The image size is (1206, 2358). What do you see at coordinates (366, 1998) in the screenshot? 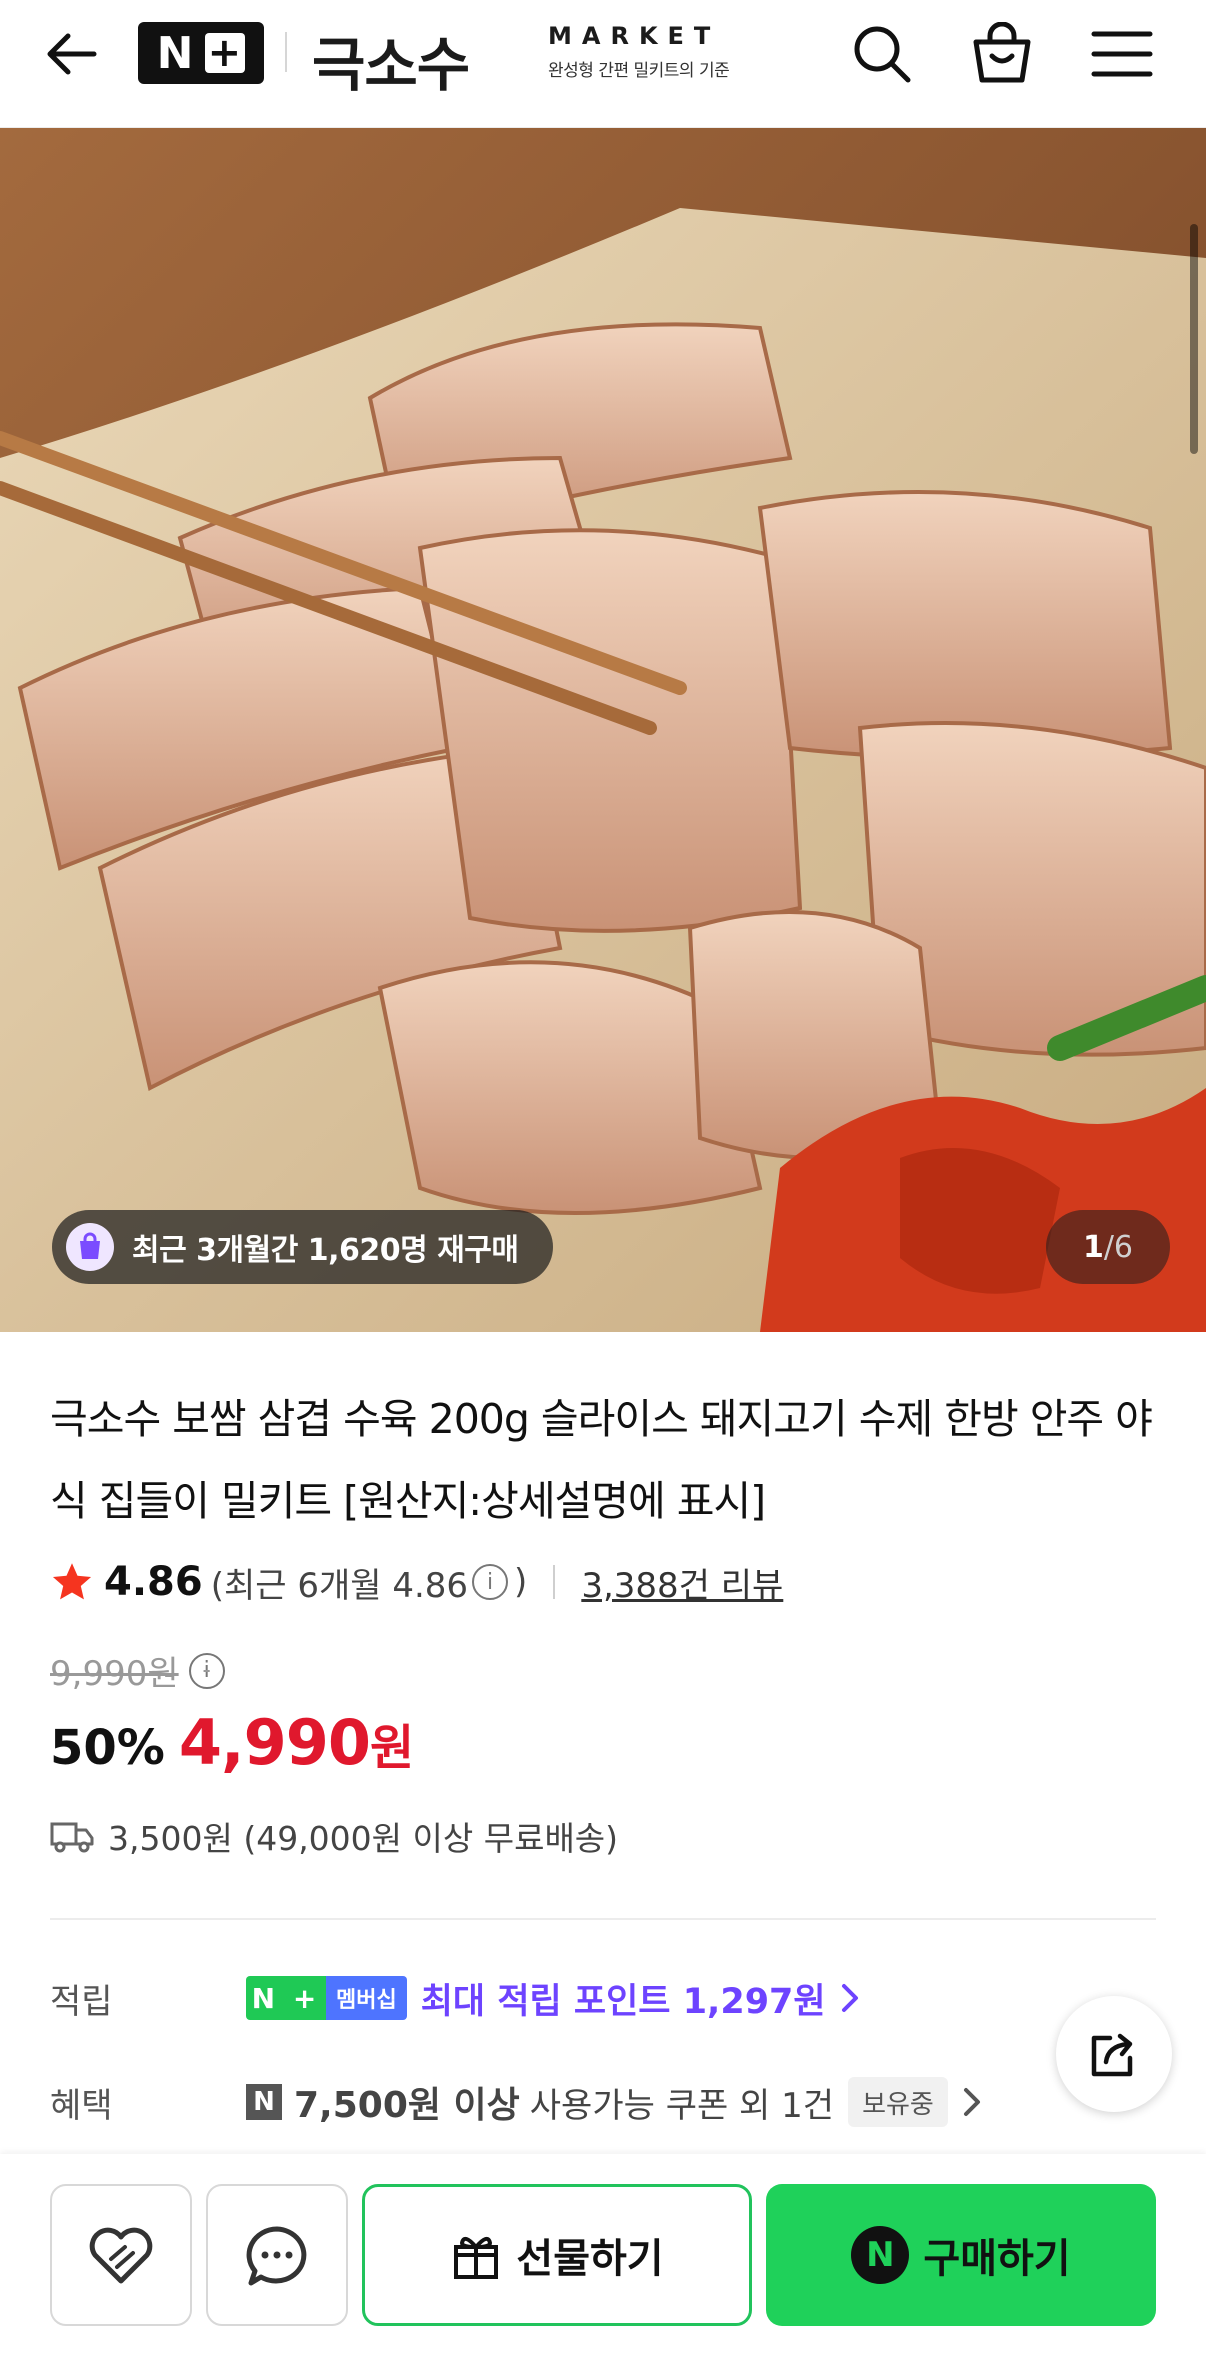
I see `membership-badge-label: 멤버십` at bounding box center [366, 1998].